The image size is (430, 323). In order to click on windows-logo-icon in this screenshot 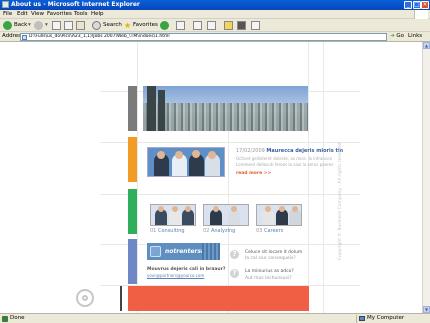, I will do `click(421, 14)`.